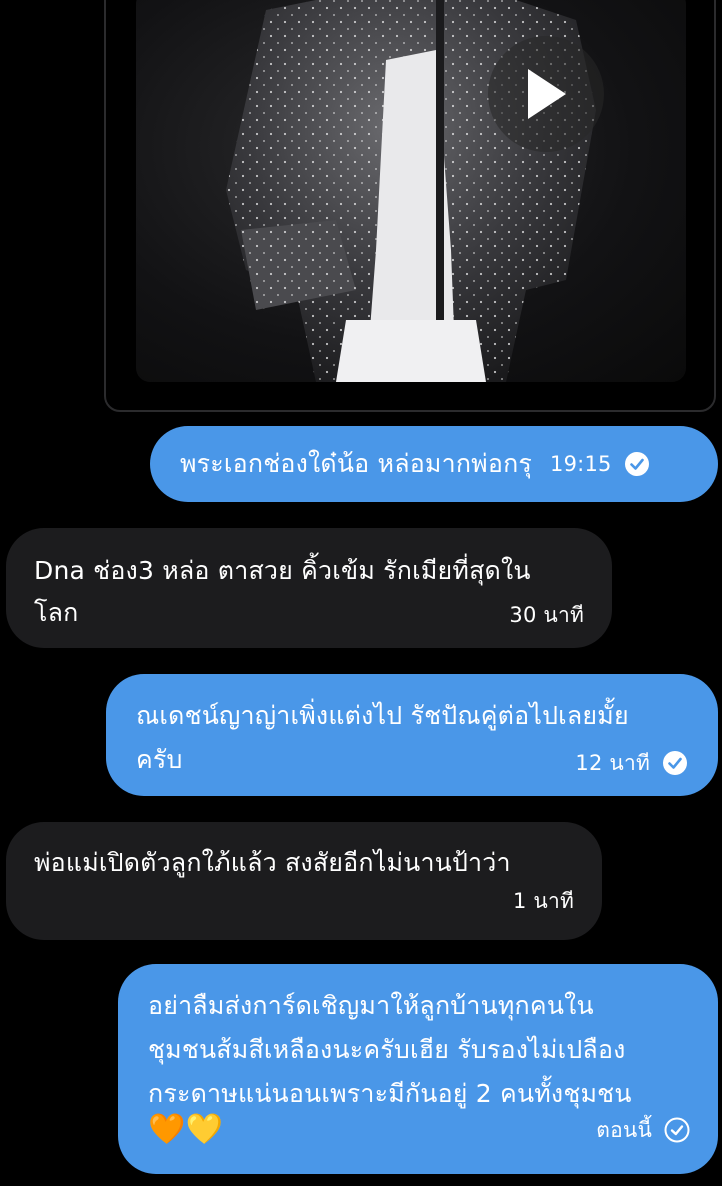  I want to click on message-content: พระเอกช่องใด๋น้อ หล่อมากพ่อกรุ 19:15, so click(434, 464).